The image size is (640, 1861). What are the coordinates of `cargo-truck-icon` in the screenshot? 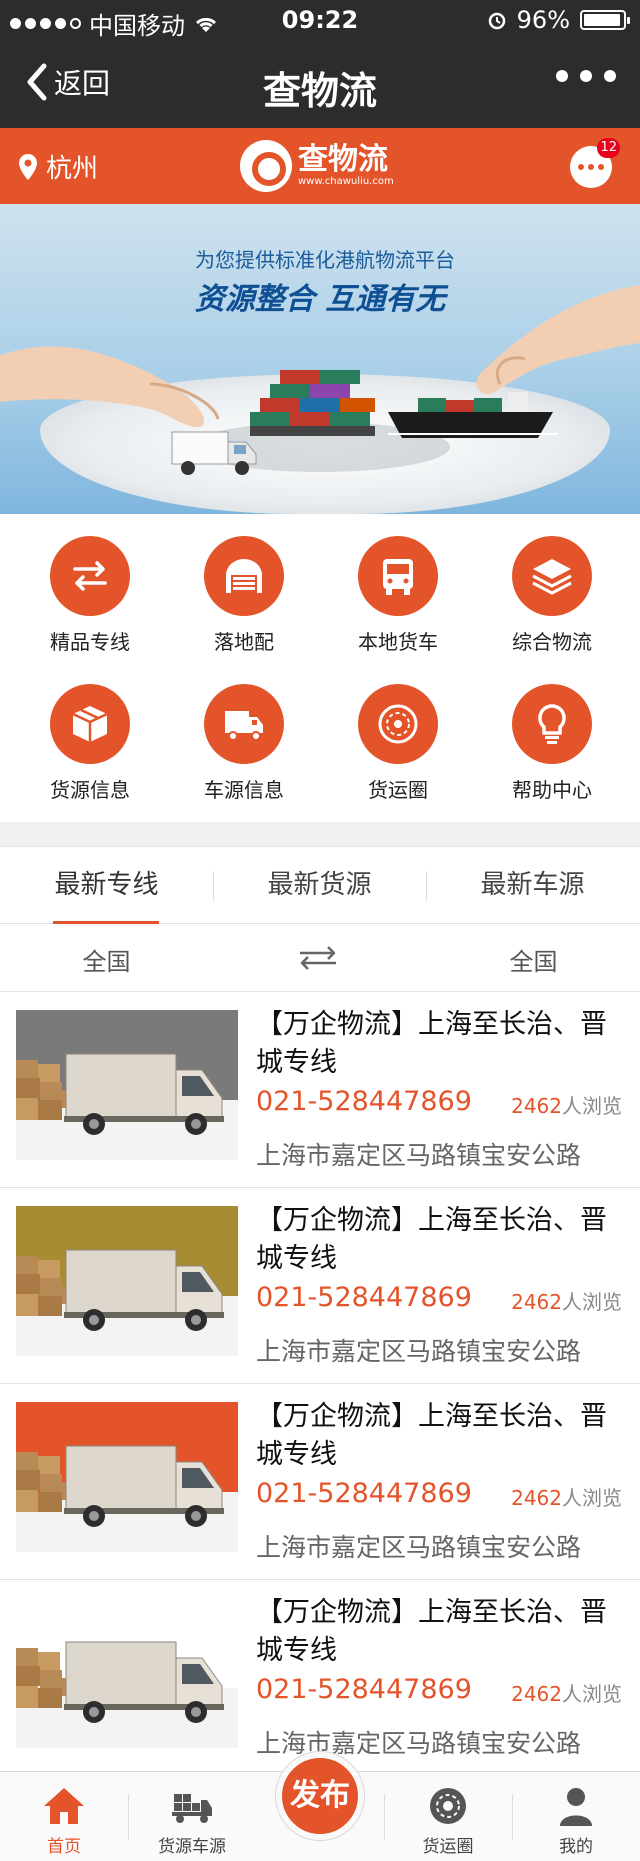 It's located at (192, 1808).